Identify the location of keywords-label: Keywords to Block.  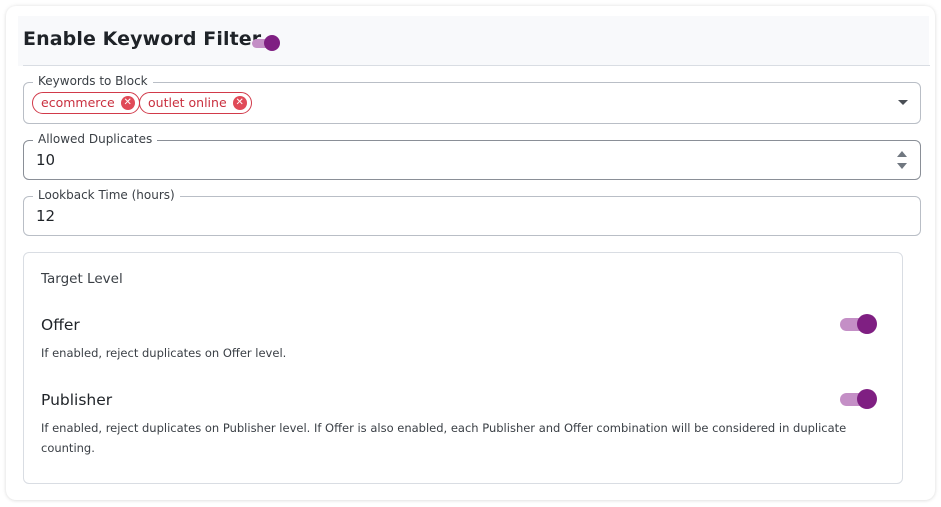
(93, 81).